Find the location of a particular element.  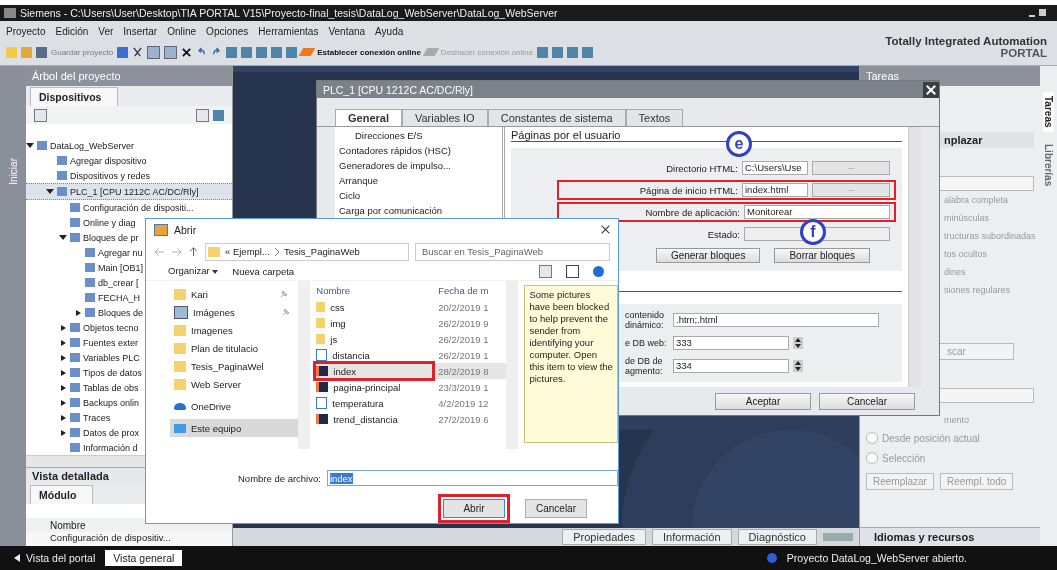

option-label: siones regulares is located at coordinates (977, 290).